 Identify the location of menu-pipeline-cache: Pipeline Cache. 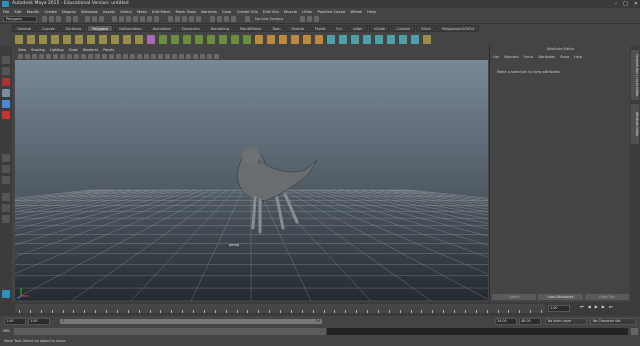
(331, 11).